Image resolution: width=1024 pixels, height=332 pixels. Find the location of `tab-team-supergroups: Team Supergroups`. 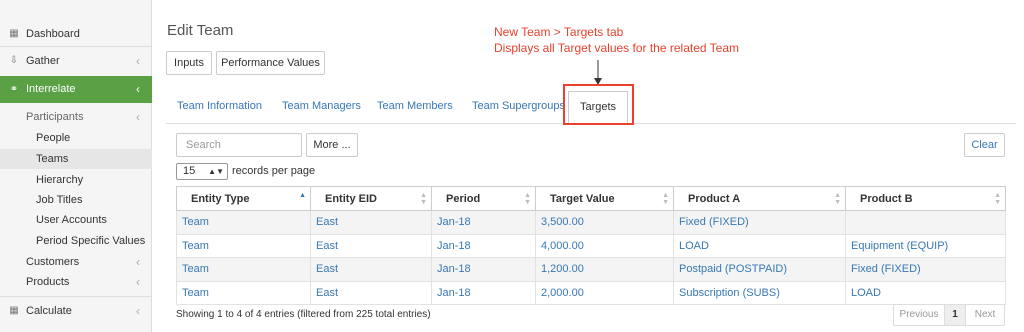

tab-team-supergroups: Team Supergroups is located at coordinates (518, 107).